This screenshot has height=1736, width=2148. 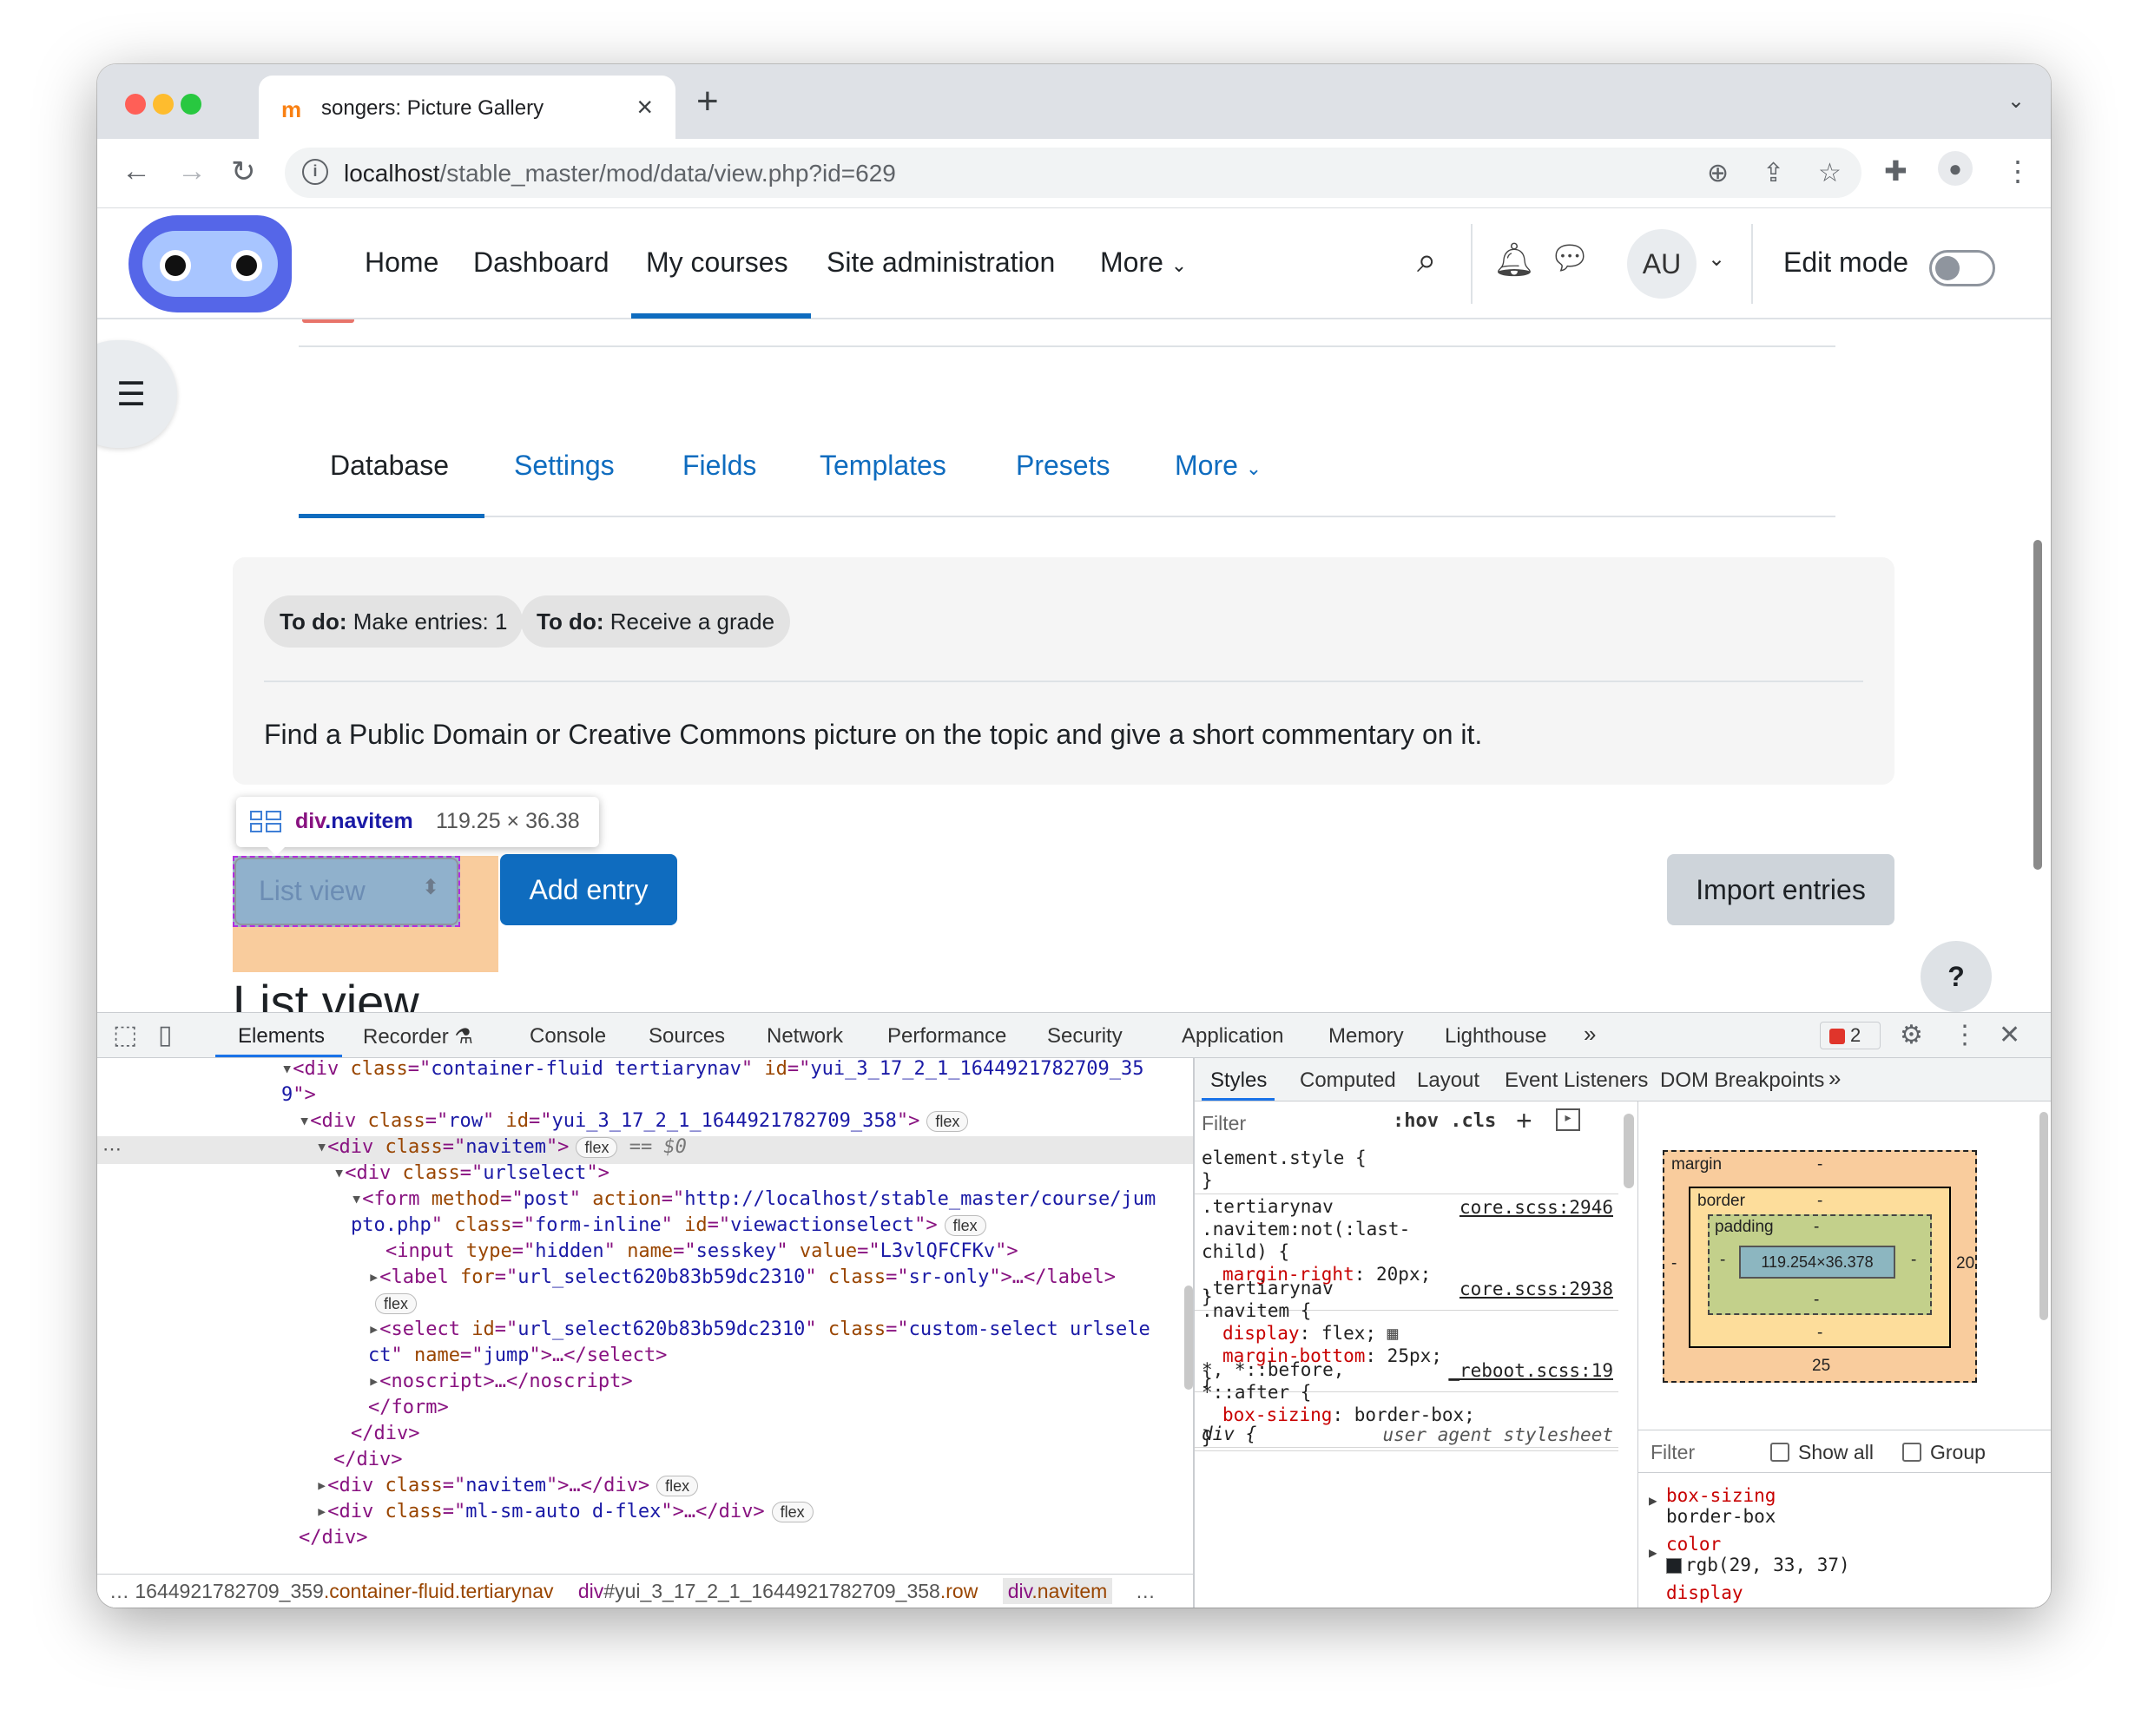 I want to click on devtools-tab-performance: Performance, so click(x=947, y=1036).